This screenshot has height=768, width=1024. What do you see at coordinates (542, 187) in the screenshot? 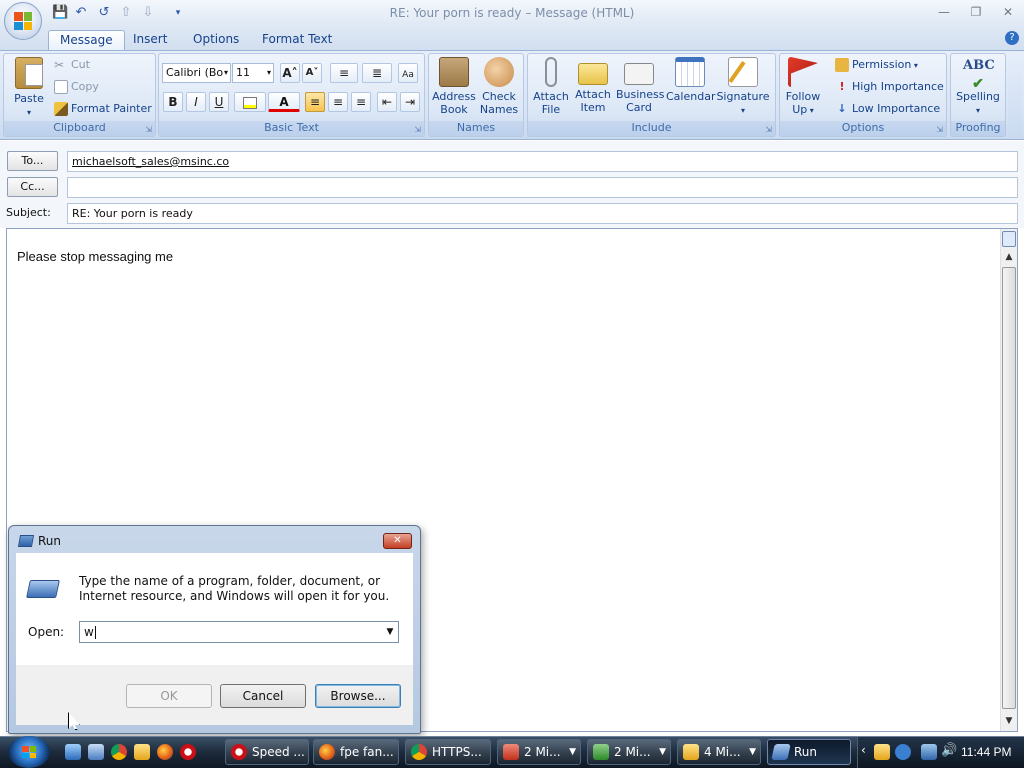
I see `cc-field` at bounding box center [542, 187].